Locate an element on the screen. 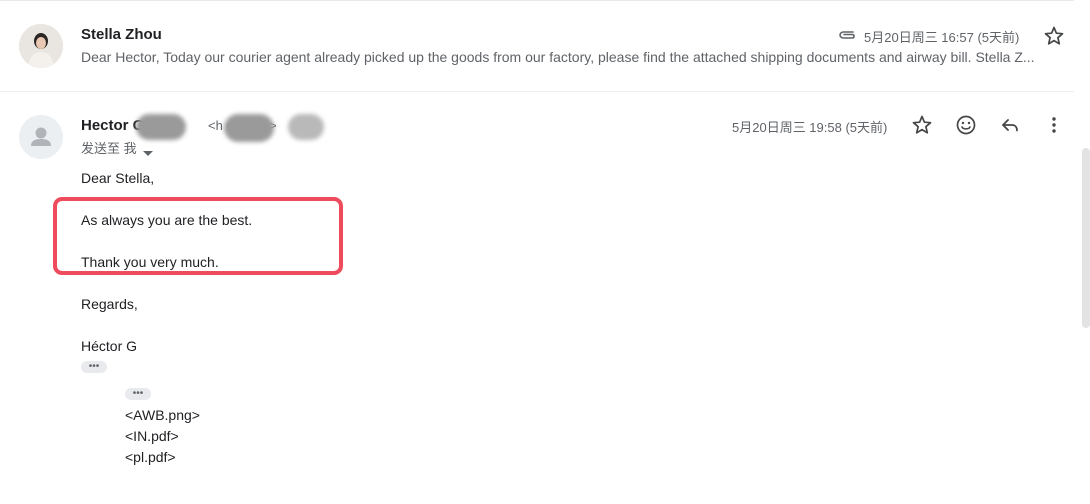  paperclip-icon is located at coordinates (847, 35).